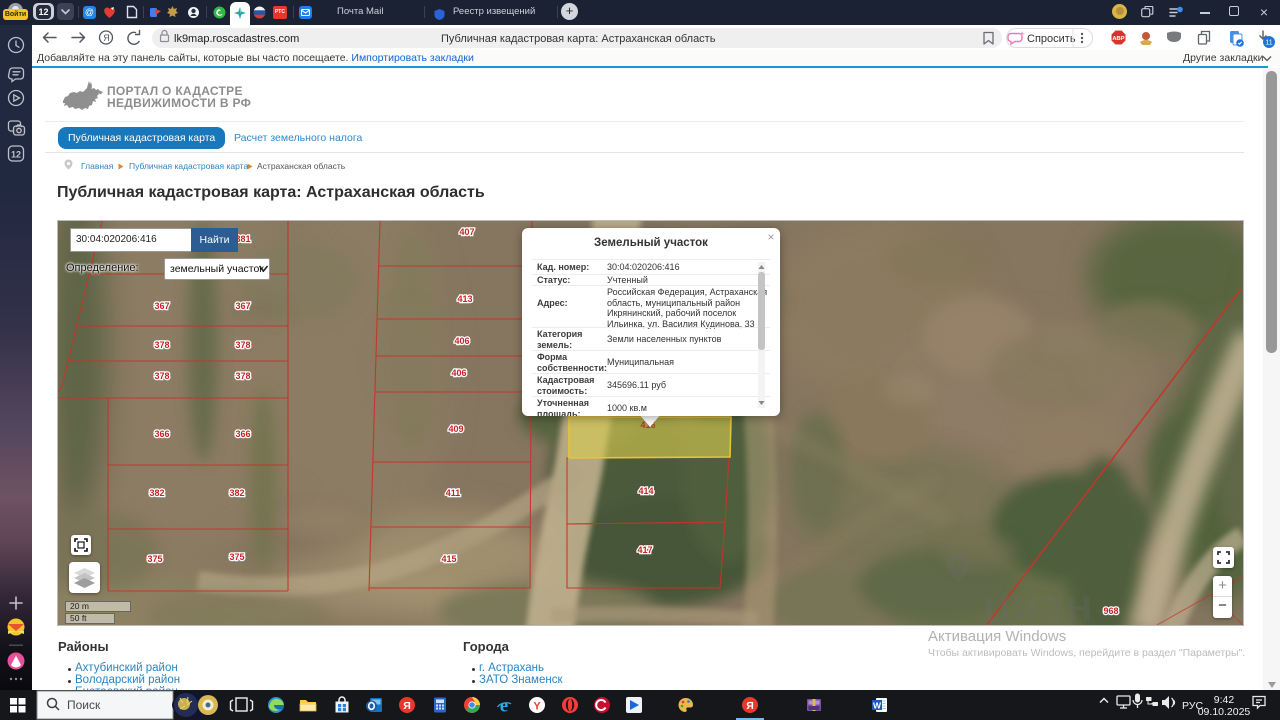  What do you see at coordinates (1268, 43) in the screenshot?
I see `svg-text: 11` at bounding box center [1268, 43].